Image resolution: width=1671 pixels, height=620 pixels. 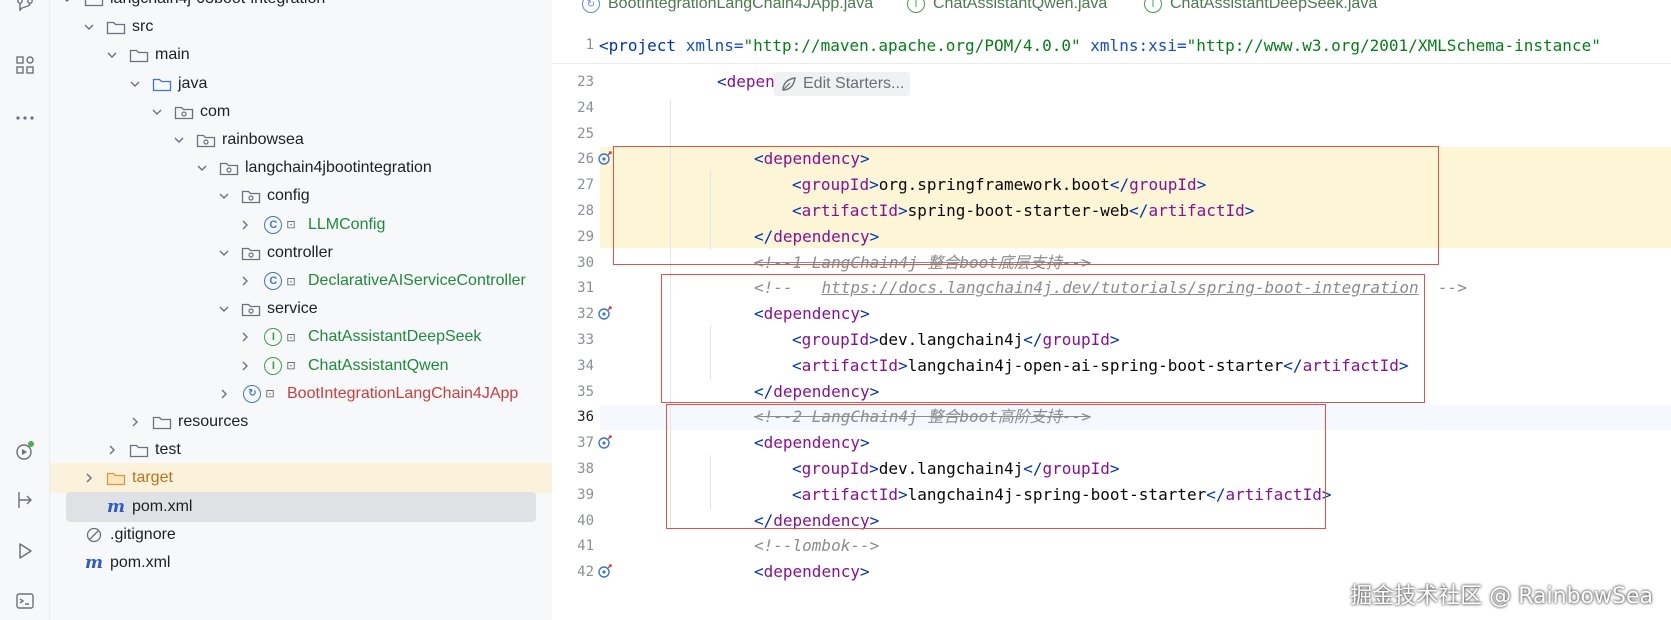 What do you see at coordinates (301, 337) in the screenshot?
I see `tree-item: I ⊡ ChatAssistantDeepSeek` at bounding box center [301, 337].